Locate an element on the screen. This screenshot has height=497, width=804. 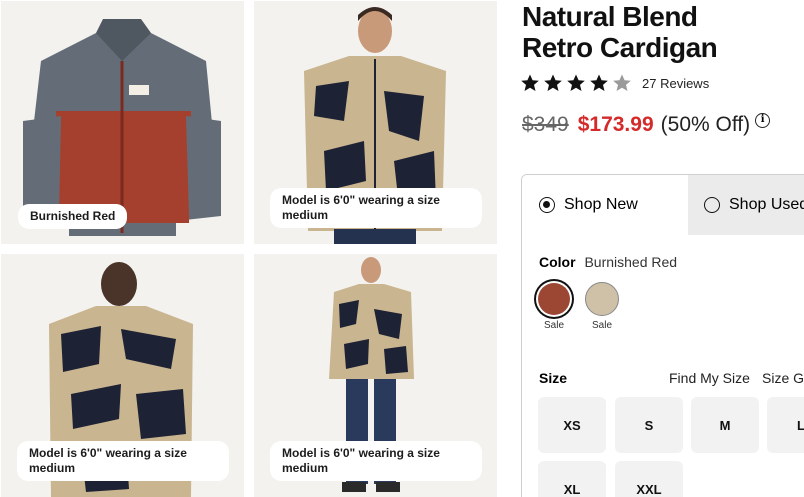
size-button-xs: XS is located at coordinates (572, 425).